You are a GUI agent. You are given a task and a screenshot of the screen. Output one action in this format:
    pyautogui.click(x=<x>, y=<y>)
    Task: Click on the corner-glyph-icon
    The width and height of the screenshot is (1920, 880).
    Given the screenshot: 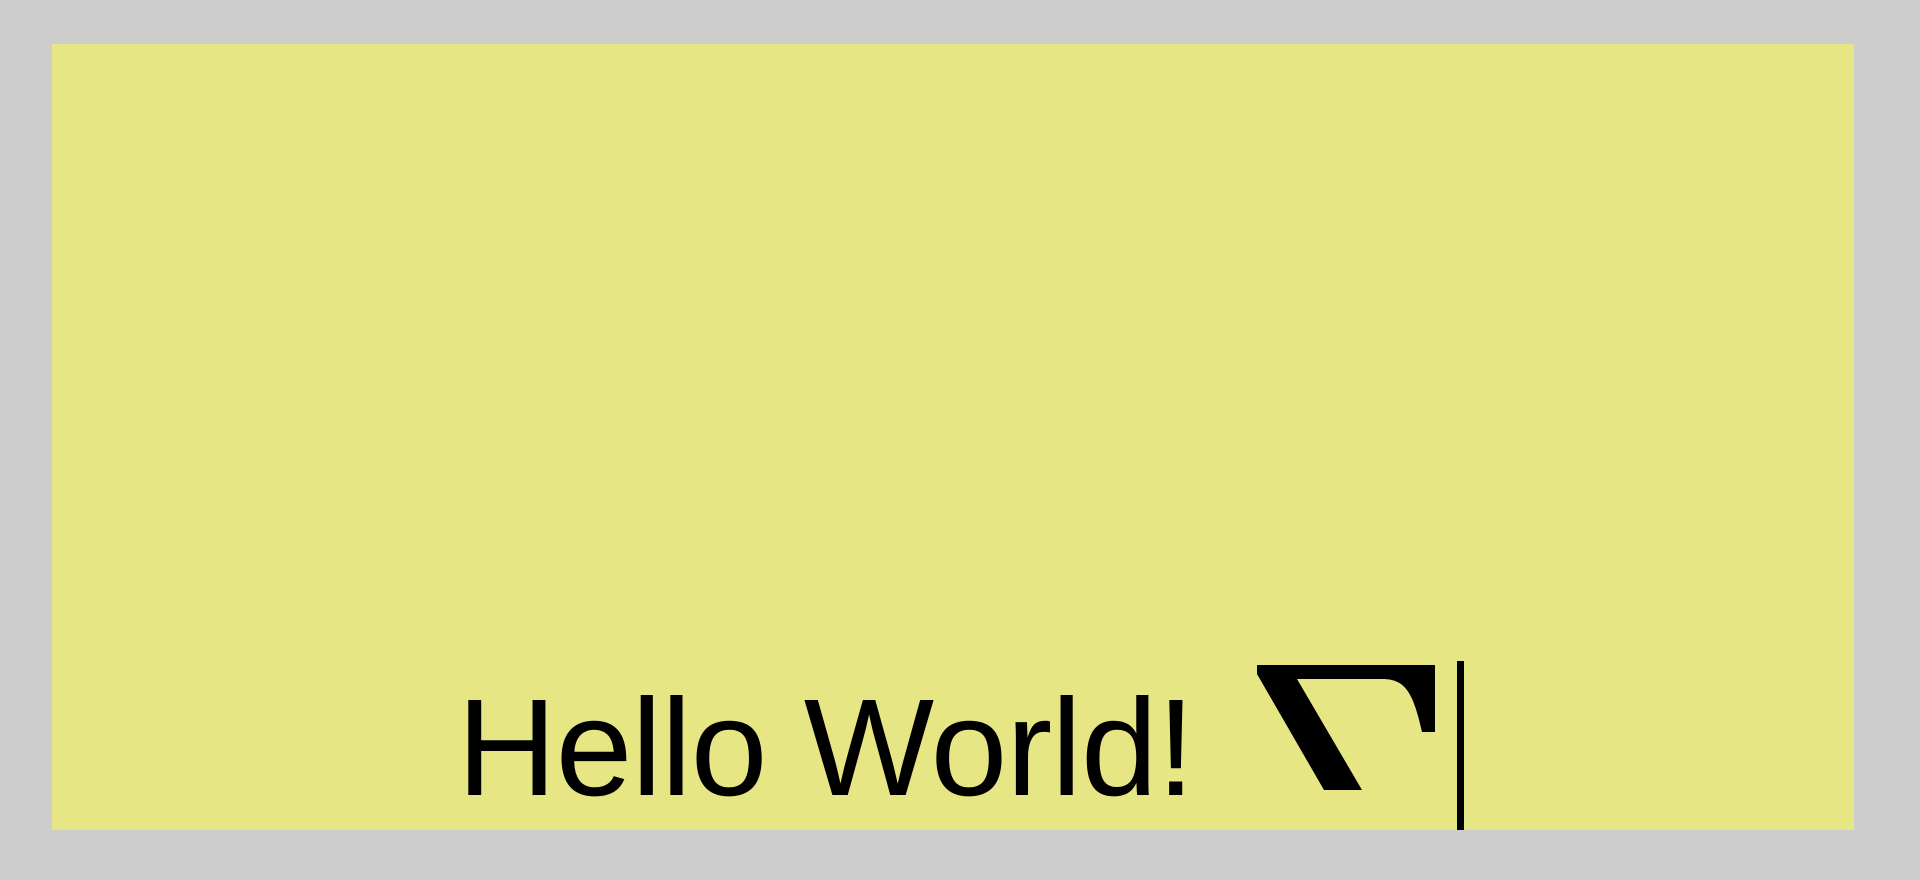 What is the action you would take?
    pyautogui.click(x=1346, y=727)
    